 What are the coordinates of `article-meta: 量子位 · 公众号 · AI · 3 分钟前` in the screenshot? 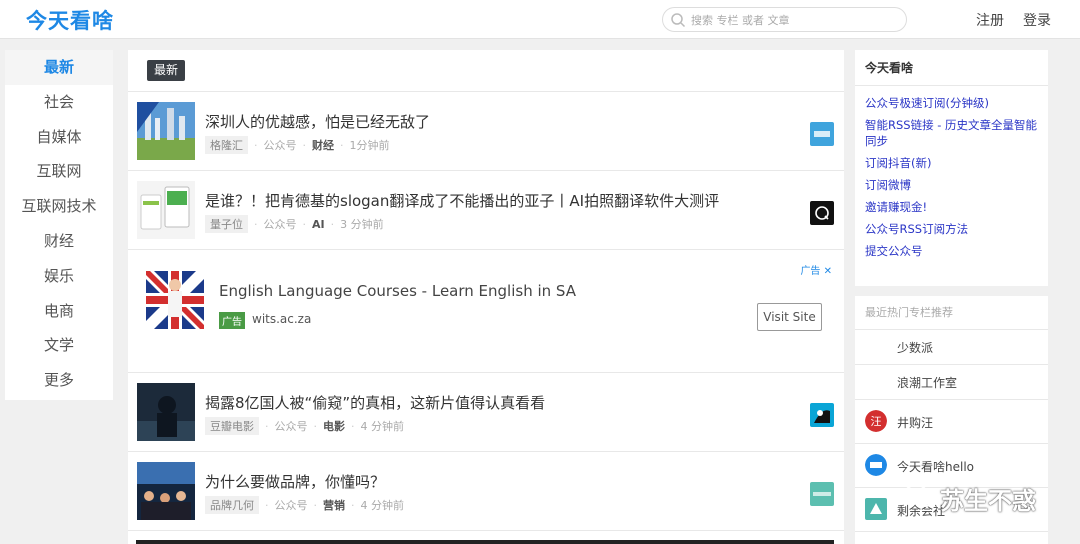 It's located at (294, 224).